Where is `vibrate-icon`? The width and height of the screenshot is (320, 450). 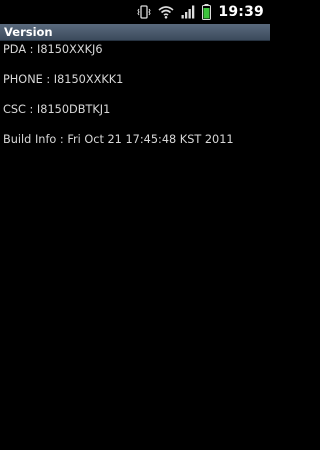 vibrate-icon is located at coordinates (144, 12).